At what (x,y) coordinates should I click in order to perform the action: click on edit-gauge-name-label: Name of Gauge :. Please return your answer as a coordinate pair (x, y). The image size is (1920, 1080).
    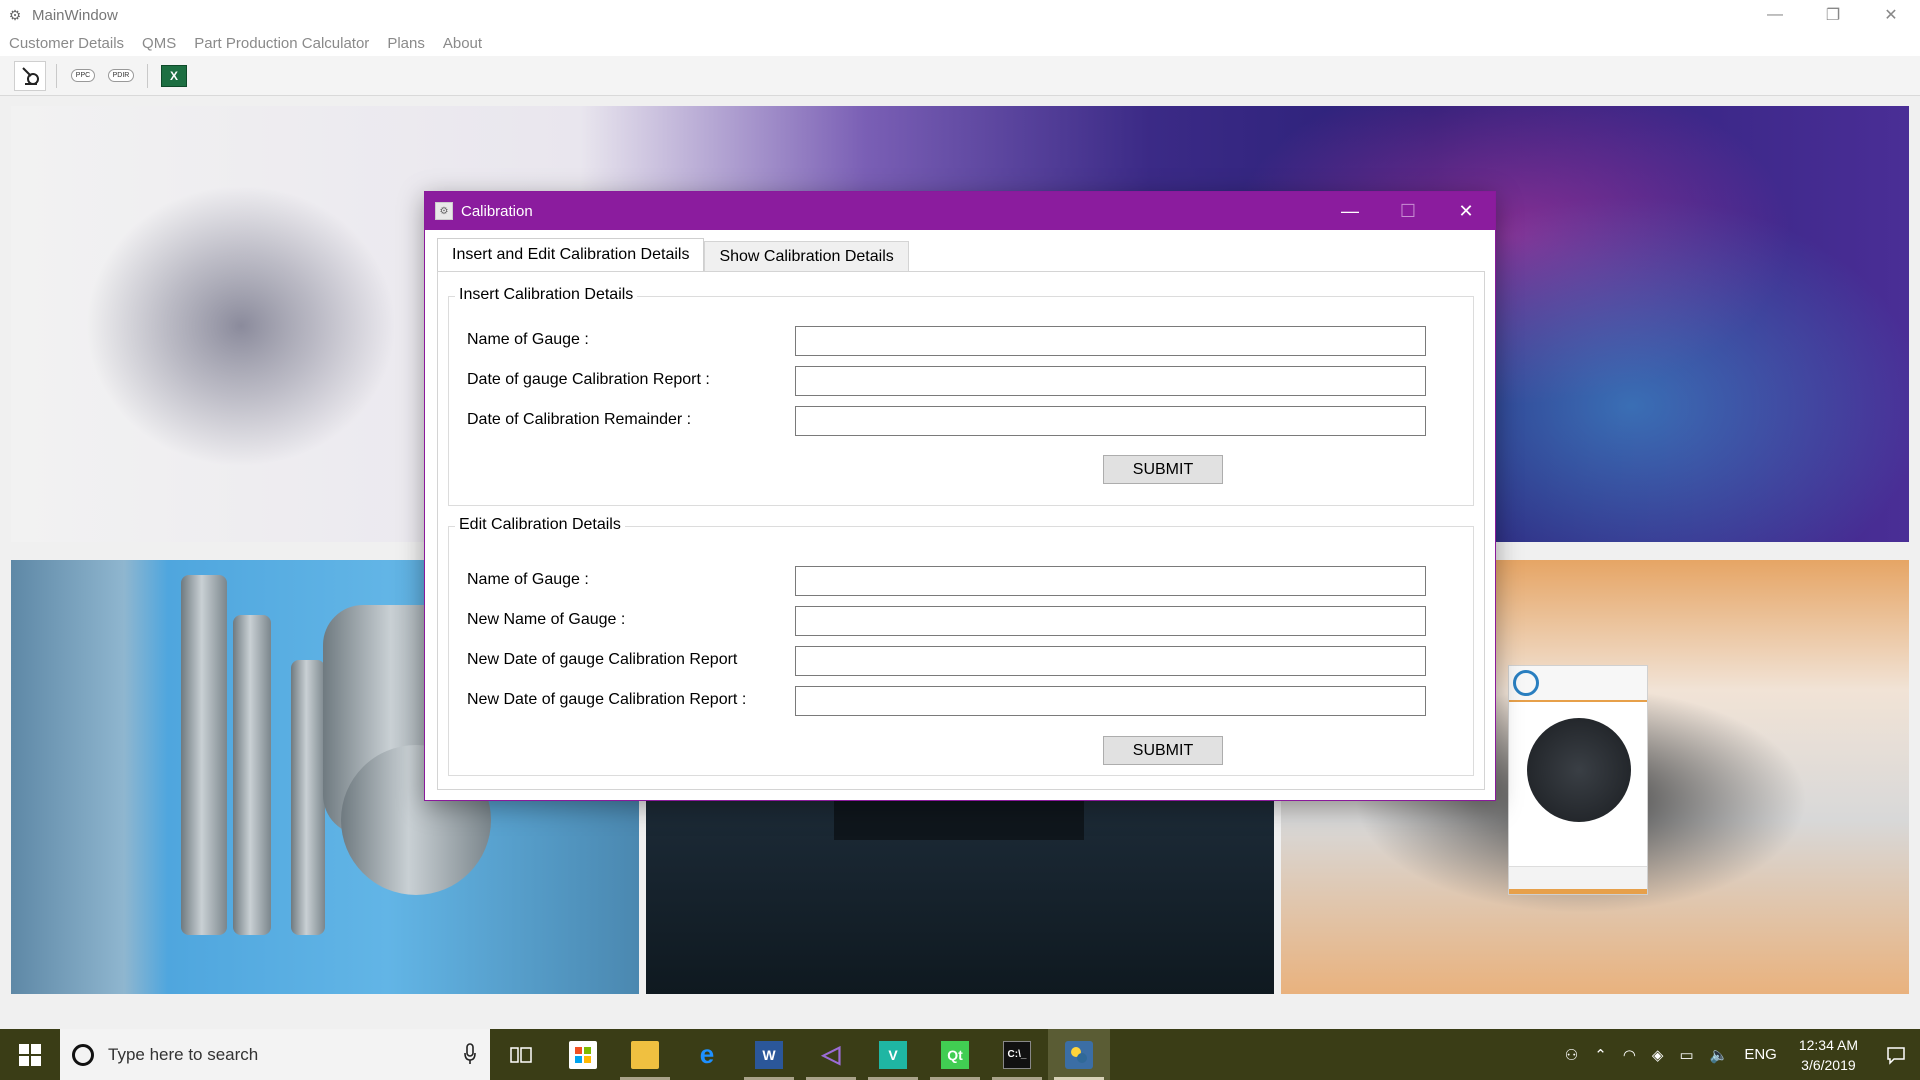
    Looking at the image, I should click on (528, 579).